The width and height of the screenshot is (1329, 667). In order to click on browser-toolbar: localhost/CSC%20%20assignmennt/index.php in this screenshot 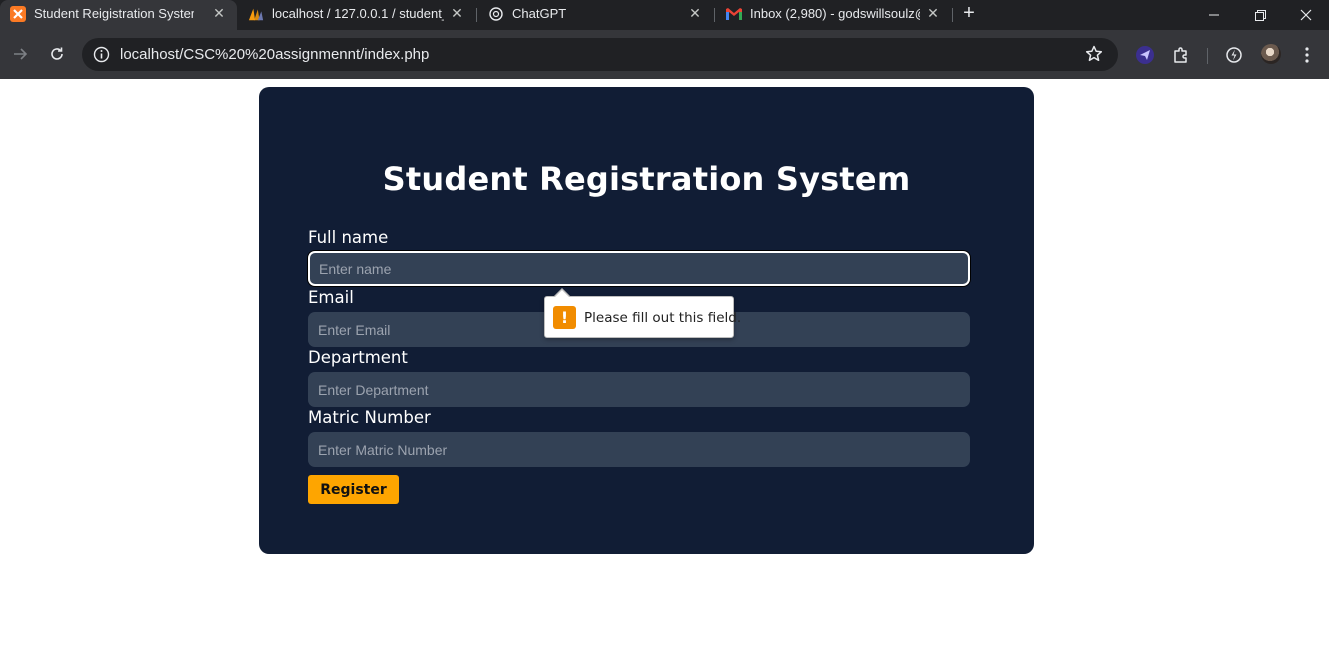, I will do `click(664, 54)`.